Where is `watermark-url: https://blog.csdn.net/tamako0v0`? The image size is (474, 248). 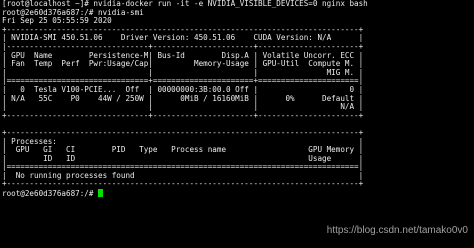
watermark-url: https://blog.csdn.net/tamako0v0 is located at coordinates (397, 230).